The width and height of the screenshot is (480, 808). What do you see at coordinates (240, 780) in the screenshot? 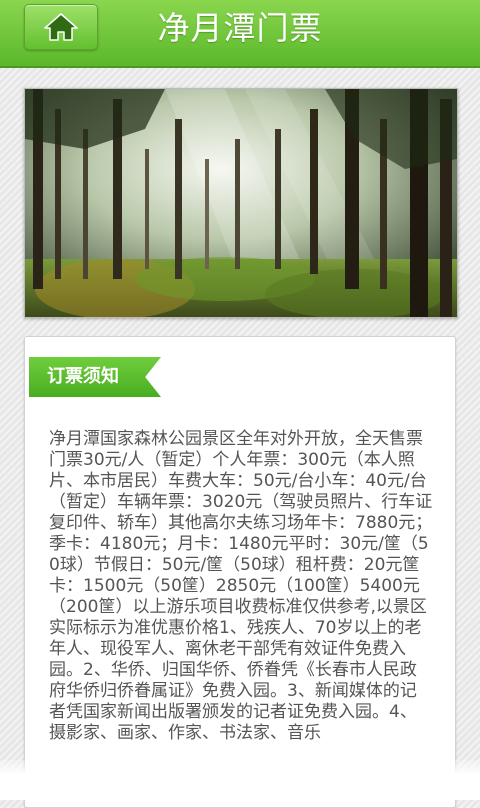
I see `bottom-fade` at bounding box center [240, 780].